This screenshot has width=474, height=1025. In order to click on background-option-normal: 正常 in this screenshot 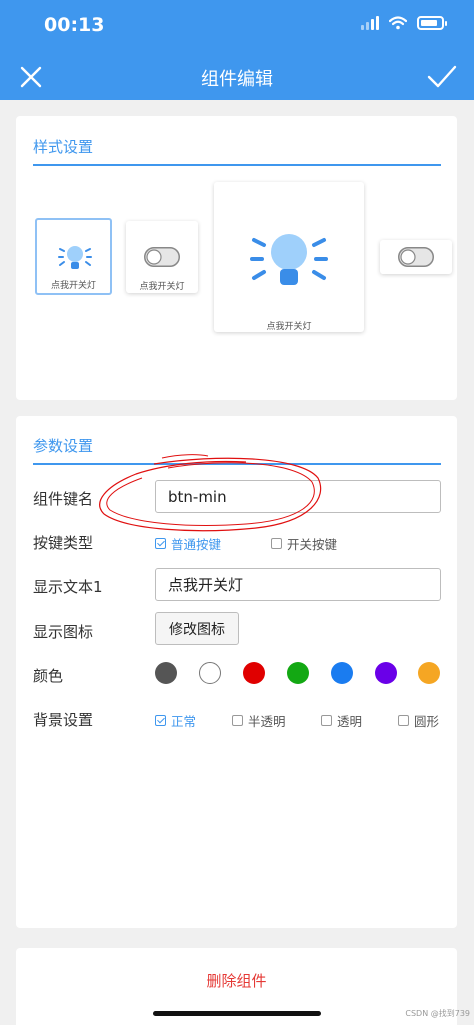, I will do `click(175, 720)`.